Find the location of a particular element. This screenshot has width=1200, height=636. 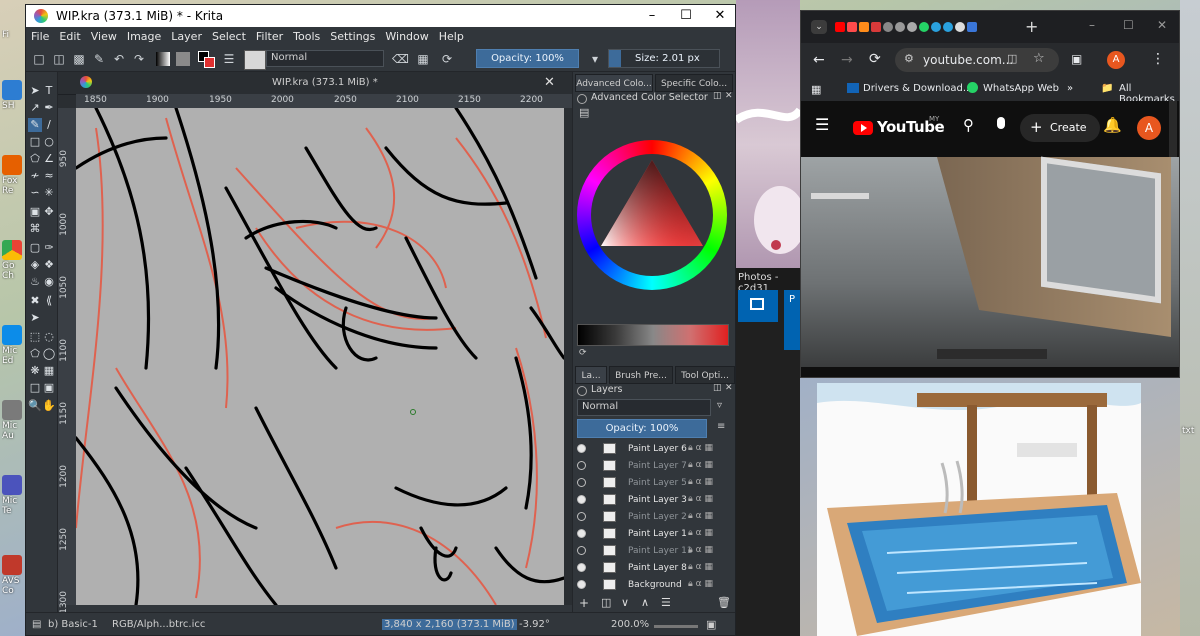

hamburger-icon: ☰ is located at coordinates (822, 124).